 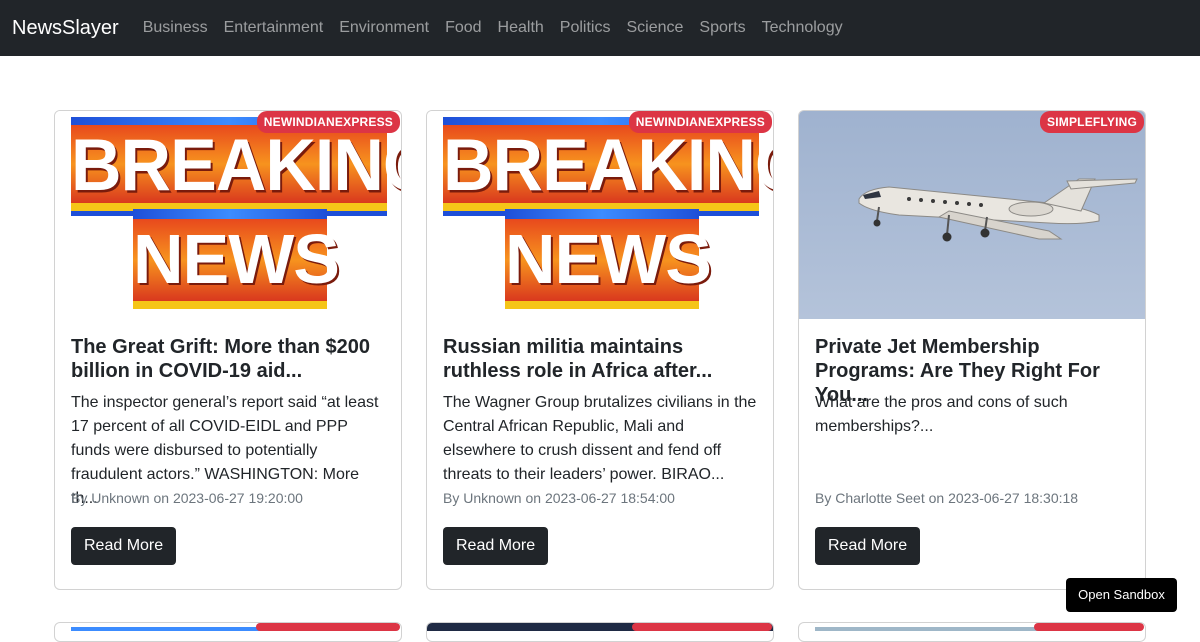 I want to click on private-jet-graphic, so click(x=972, y=215).